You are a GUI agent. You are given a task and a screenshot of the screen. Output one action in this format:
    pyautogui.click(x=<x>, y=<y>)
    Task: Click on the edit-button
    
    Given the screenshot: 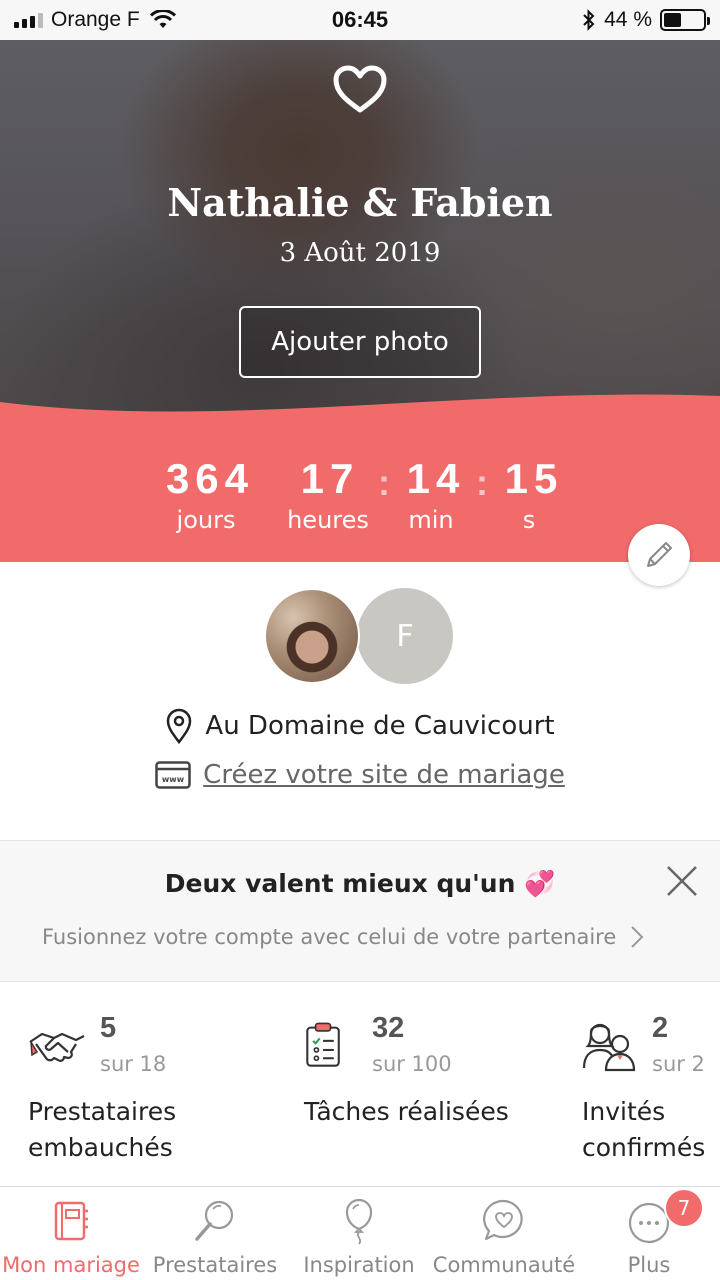 What is the action you would take?
    pyautogui.click(x=659, y=555)
    